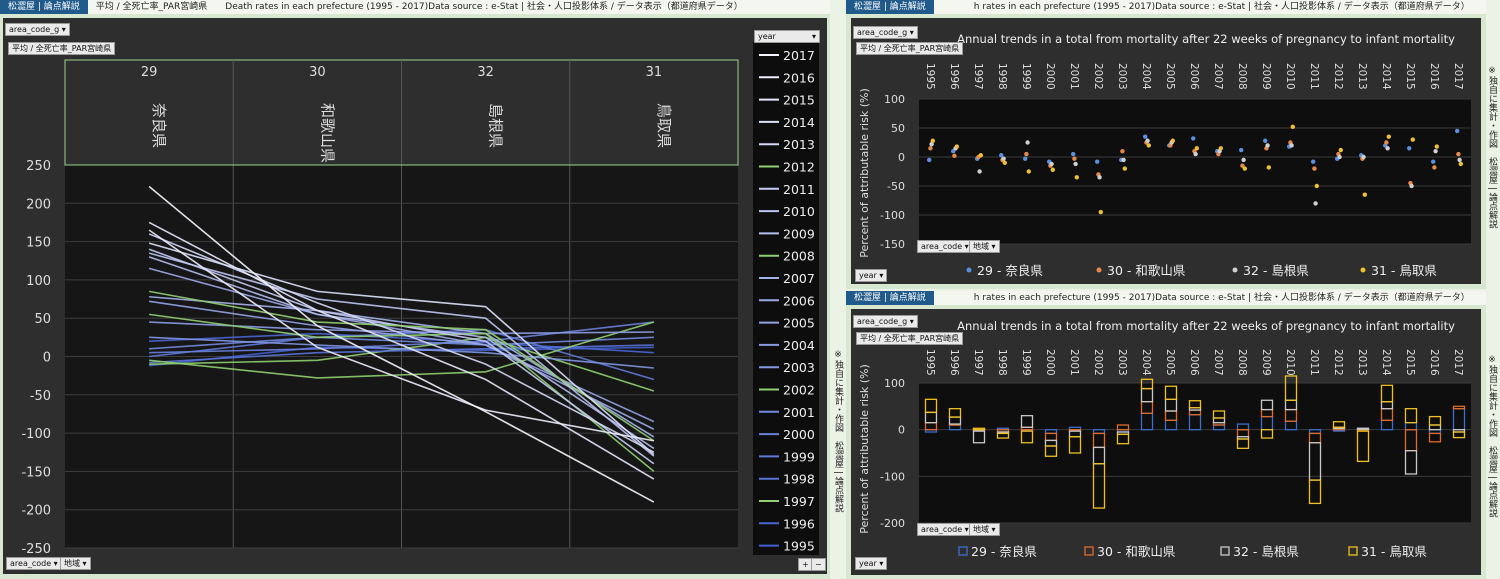 The height and width of the screenshot is (579, 1500). What do you see at coordinates (799, 300) in the screenshot?
I see `legend-label: 2006` at bounding box center [799, 300].